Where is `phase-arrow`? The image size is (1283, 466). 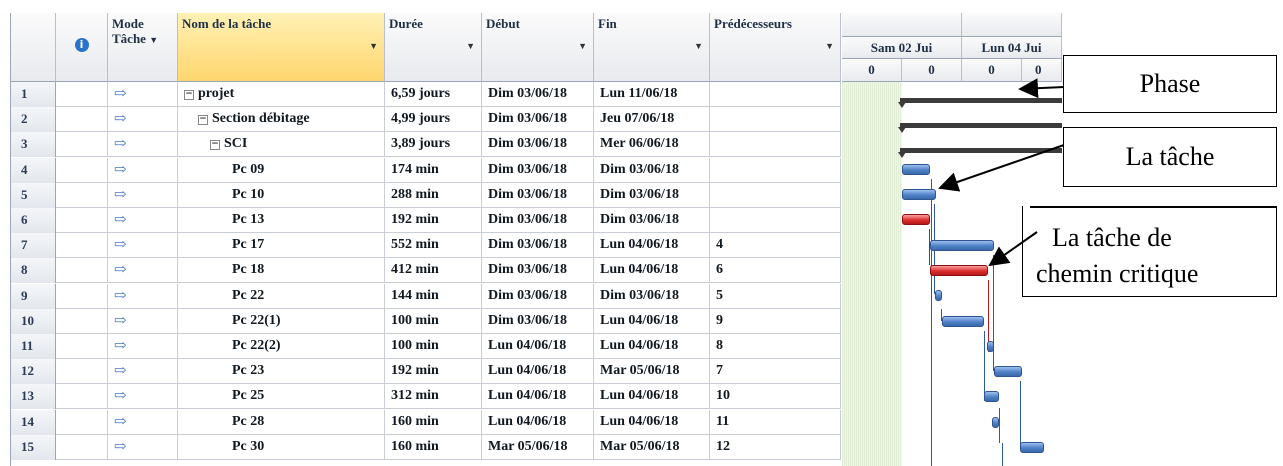
phase-arrow is located at coordinates (1041, 88).